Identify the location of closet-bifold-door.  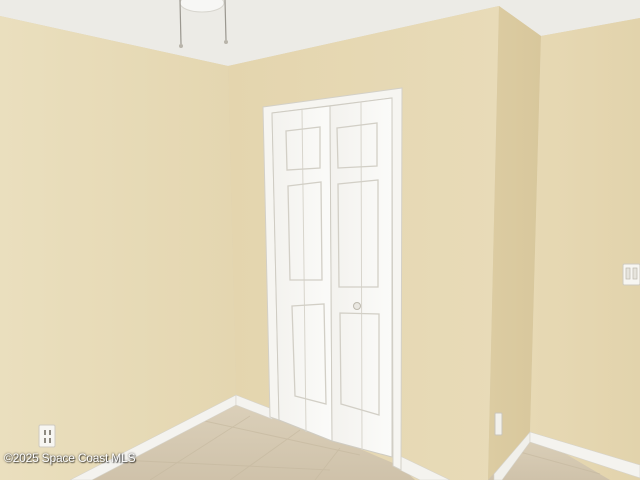
(332, 277).